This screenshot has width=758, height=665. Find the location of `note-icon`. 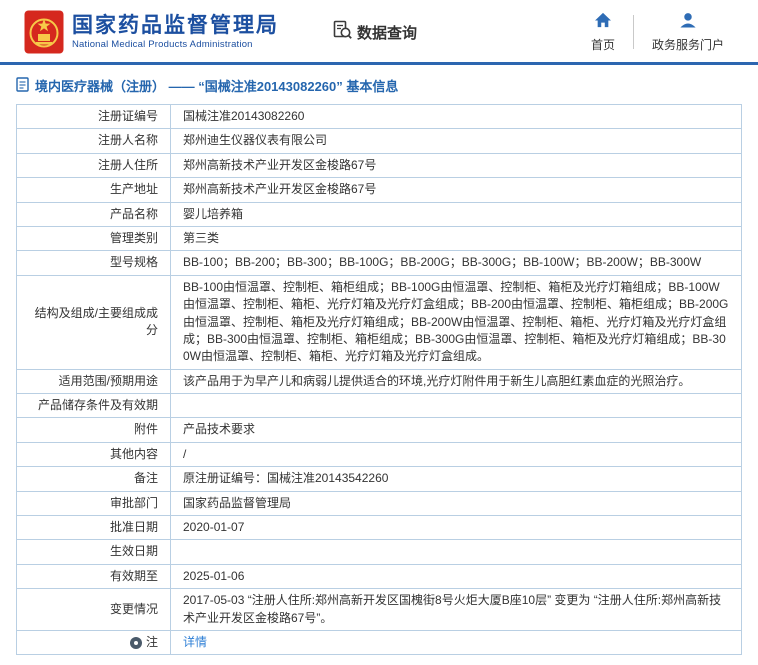

note-icon is located at coordinates (135, 642).